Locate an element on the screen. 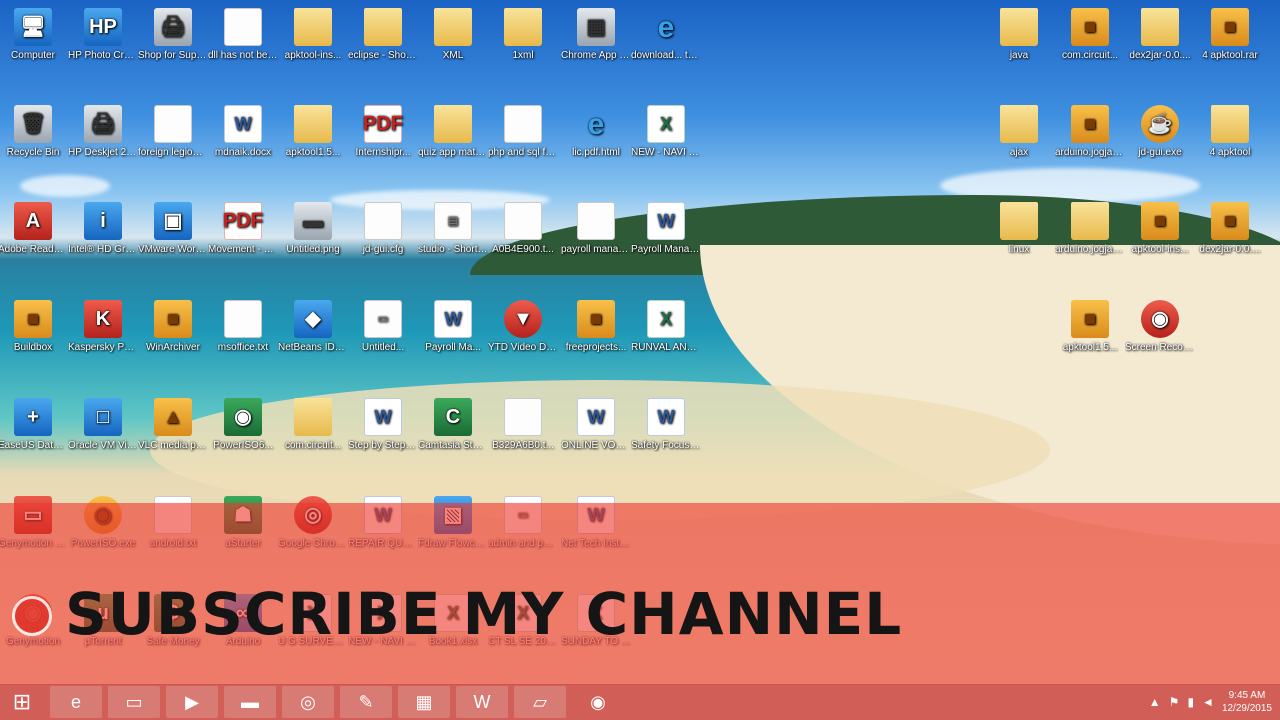 The image size is (1280, 720). desktop-icon: ■ 4 apktool.rar is located at coordinates (1230, 34).